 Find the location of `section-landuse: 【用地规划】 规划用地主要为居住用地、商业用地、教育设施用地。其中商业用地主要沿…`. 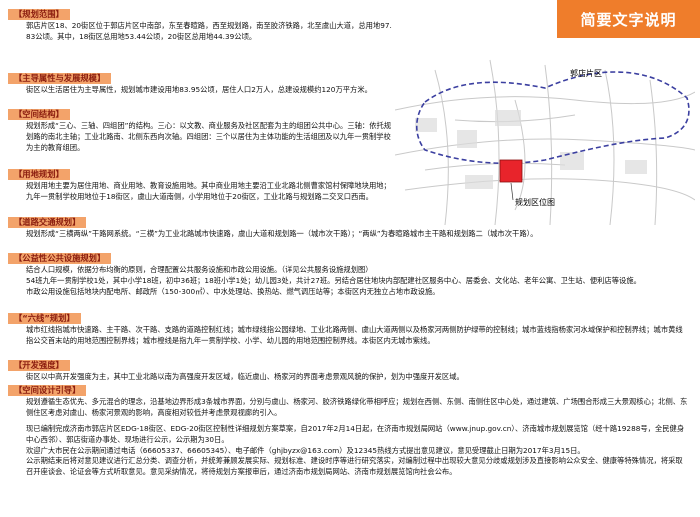

section-landuse: 【用地规划】 规划用地主要为居住用地、商业用地、教育设施用地。其中商业用地主要沿… is located at coordinates (203, 182).